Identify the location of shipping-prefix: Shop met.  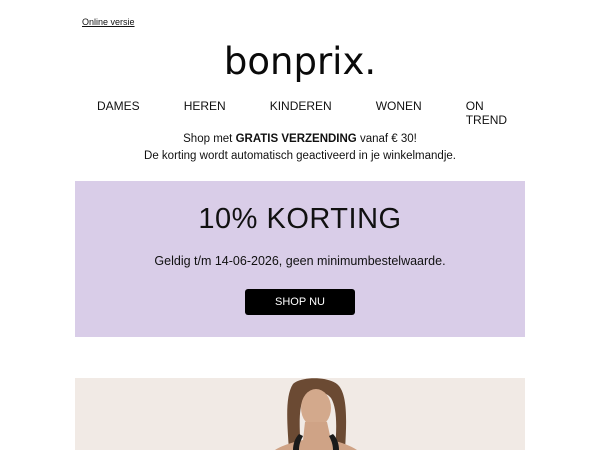
(209, 139).